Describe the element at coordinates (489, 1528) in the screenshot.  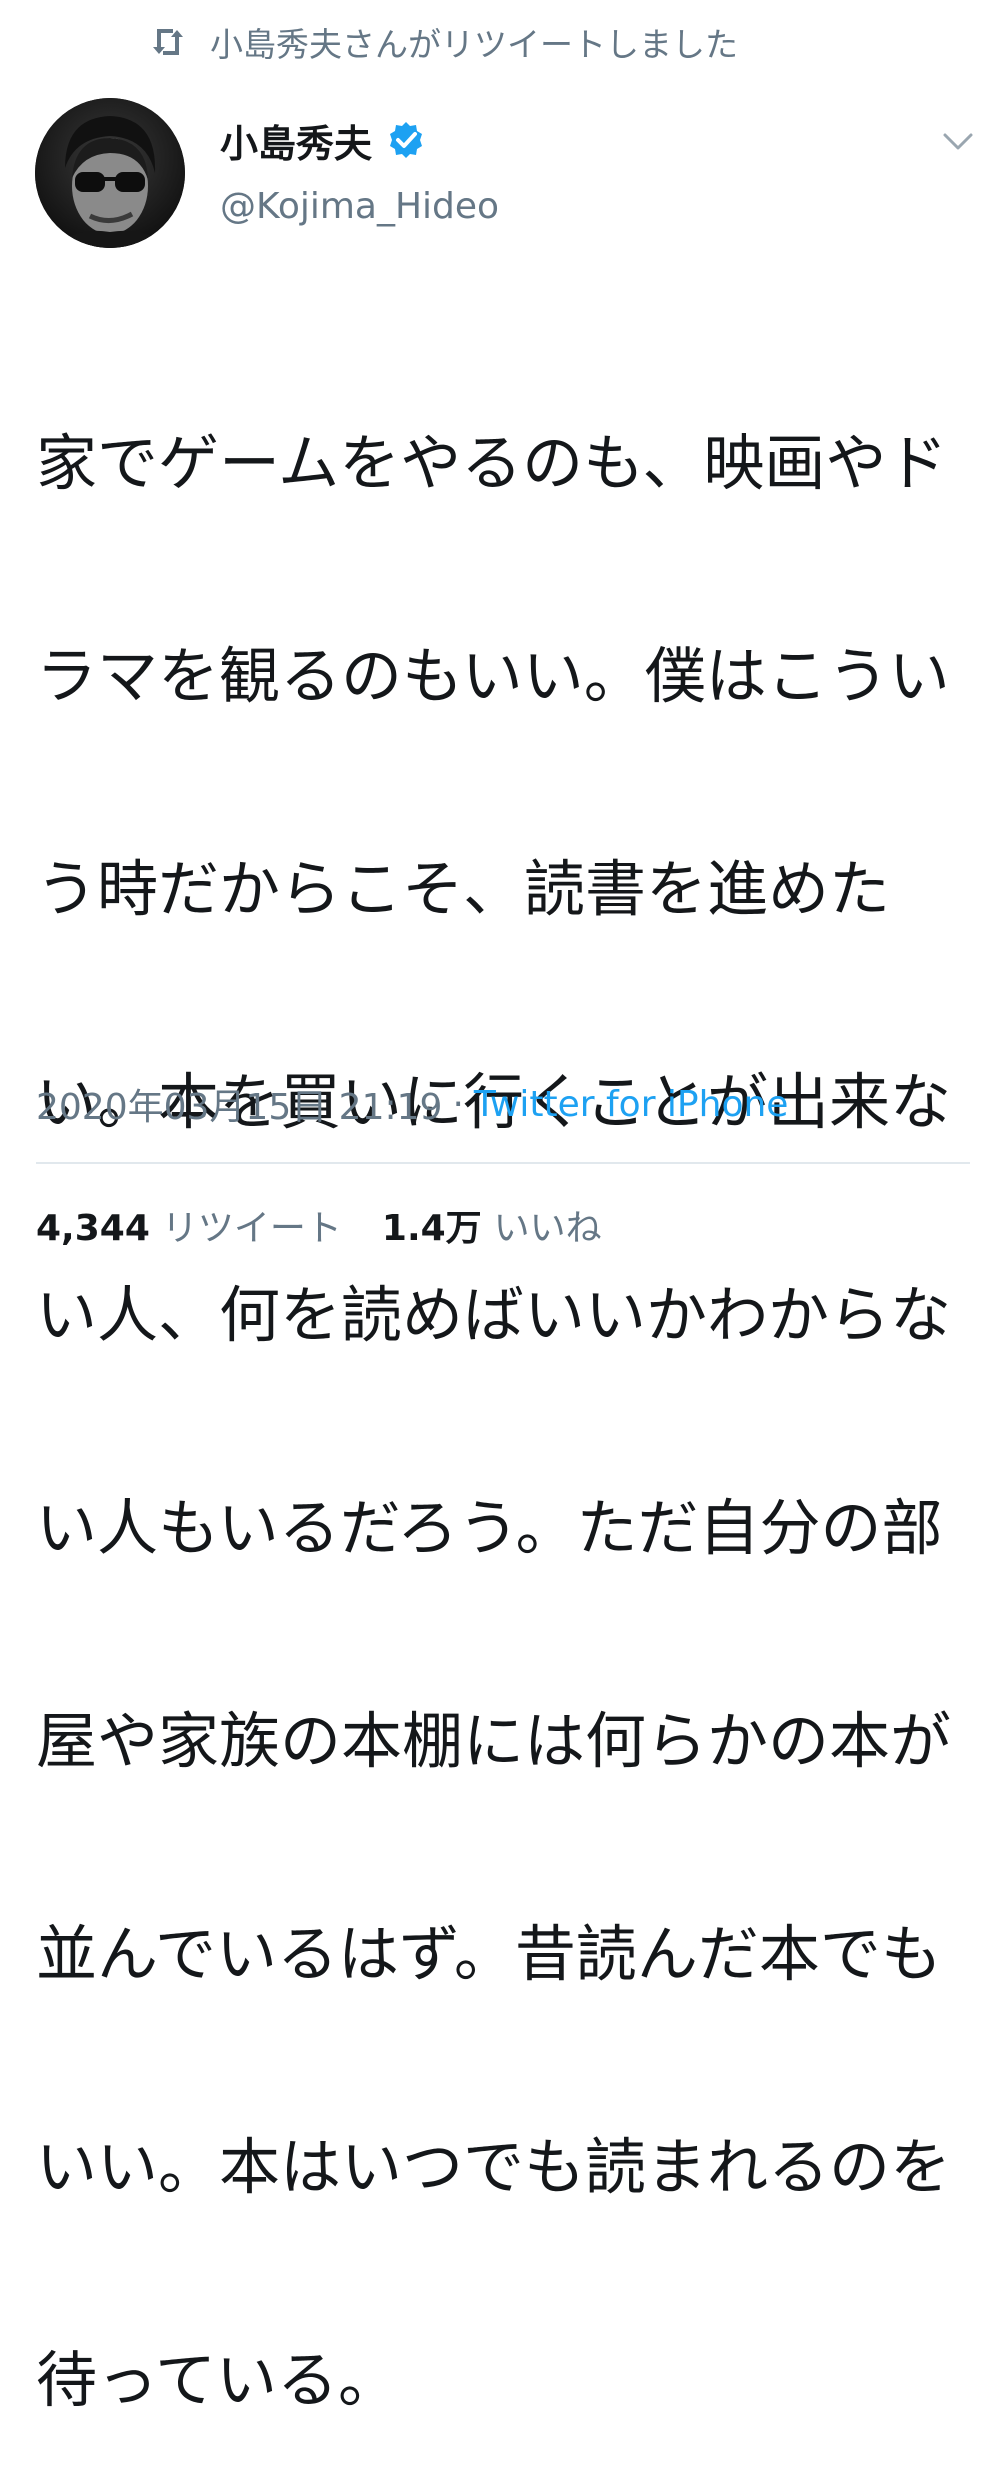
I see `tweet-text-line: い人もいるだろう。ただ自分の部` at that location.